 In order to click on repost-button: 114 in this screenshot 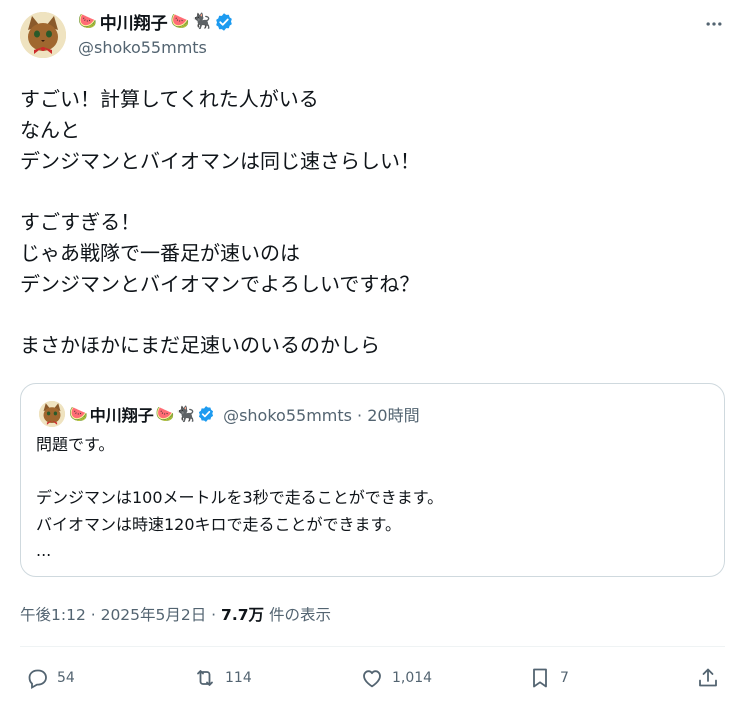, I will do `click(222, 678)`.